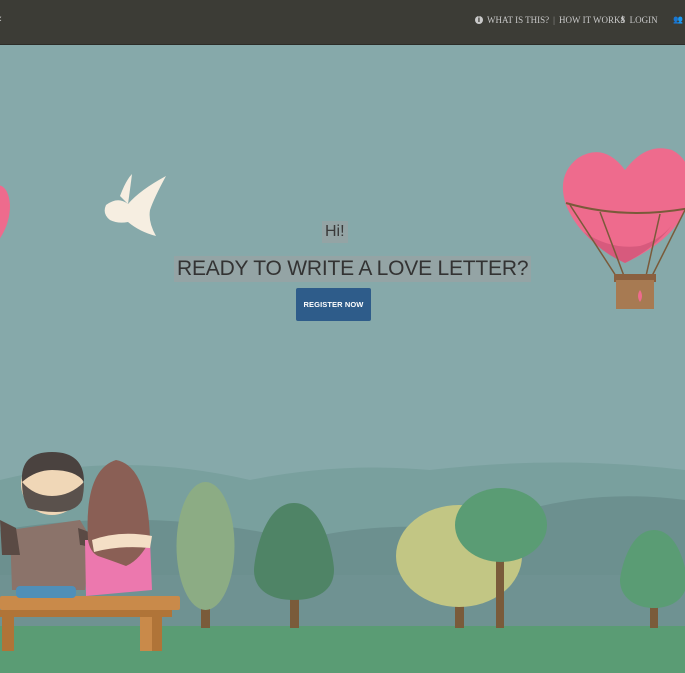  I want to click on hero-headline: READY TO WRITE A LOVE LETTER?, so click(353, 269).